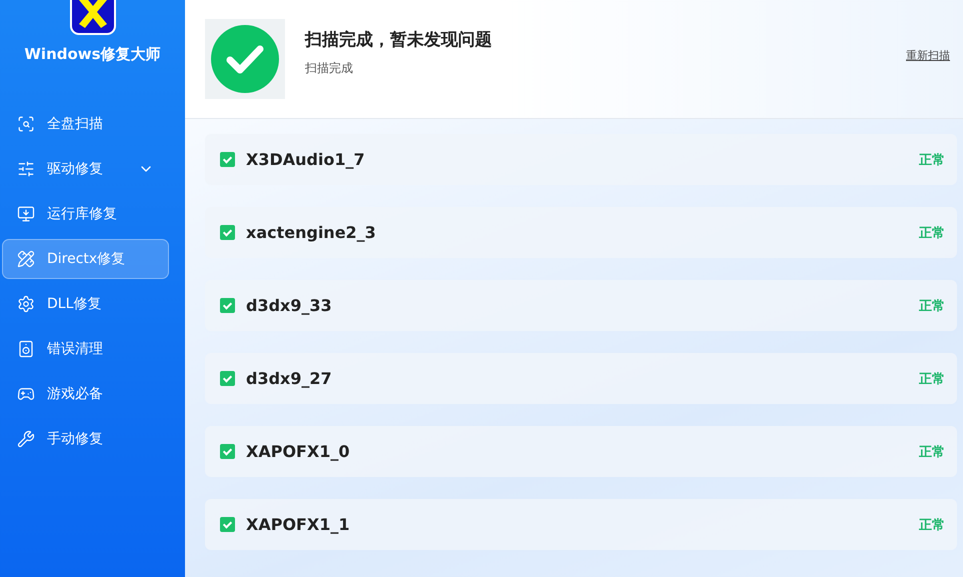 This screenshot has width=963, height=577. What do you see at coordinates (928, 55) in the screenshot?
I see `rescan-link: 重新扫描` at bounding box center [928, 55].